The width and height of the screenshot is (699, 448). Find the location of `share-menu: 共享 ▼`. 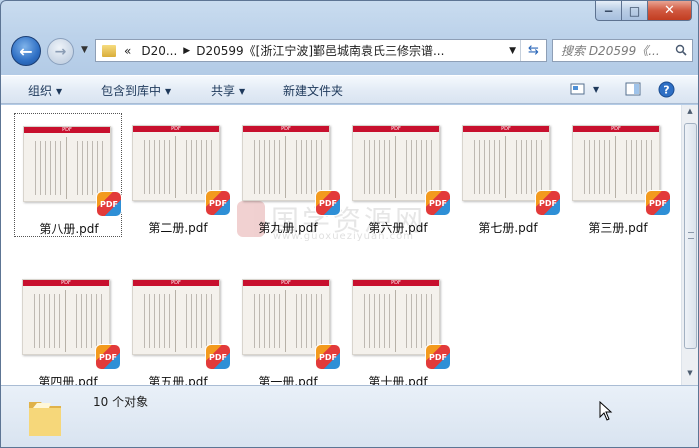

share-menu: 共享 ▼ is located at coordinates (228, 90).